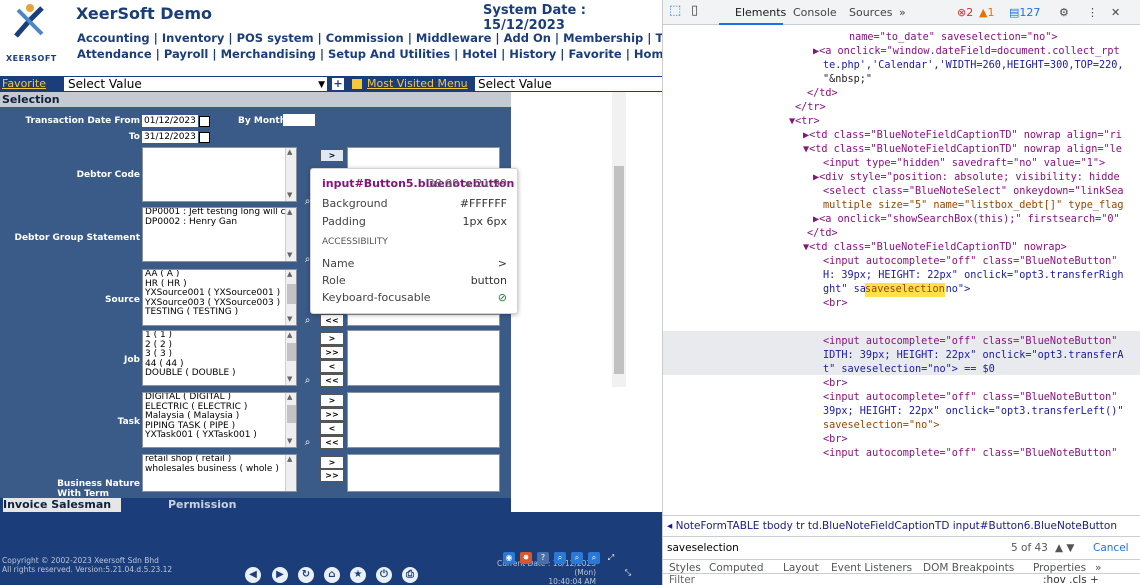 This screenshot has width=1140, height=585. I want to click on dom-line: saveselection="no">, so click(881, 426).